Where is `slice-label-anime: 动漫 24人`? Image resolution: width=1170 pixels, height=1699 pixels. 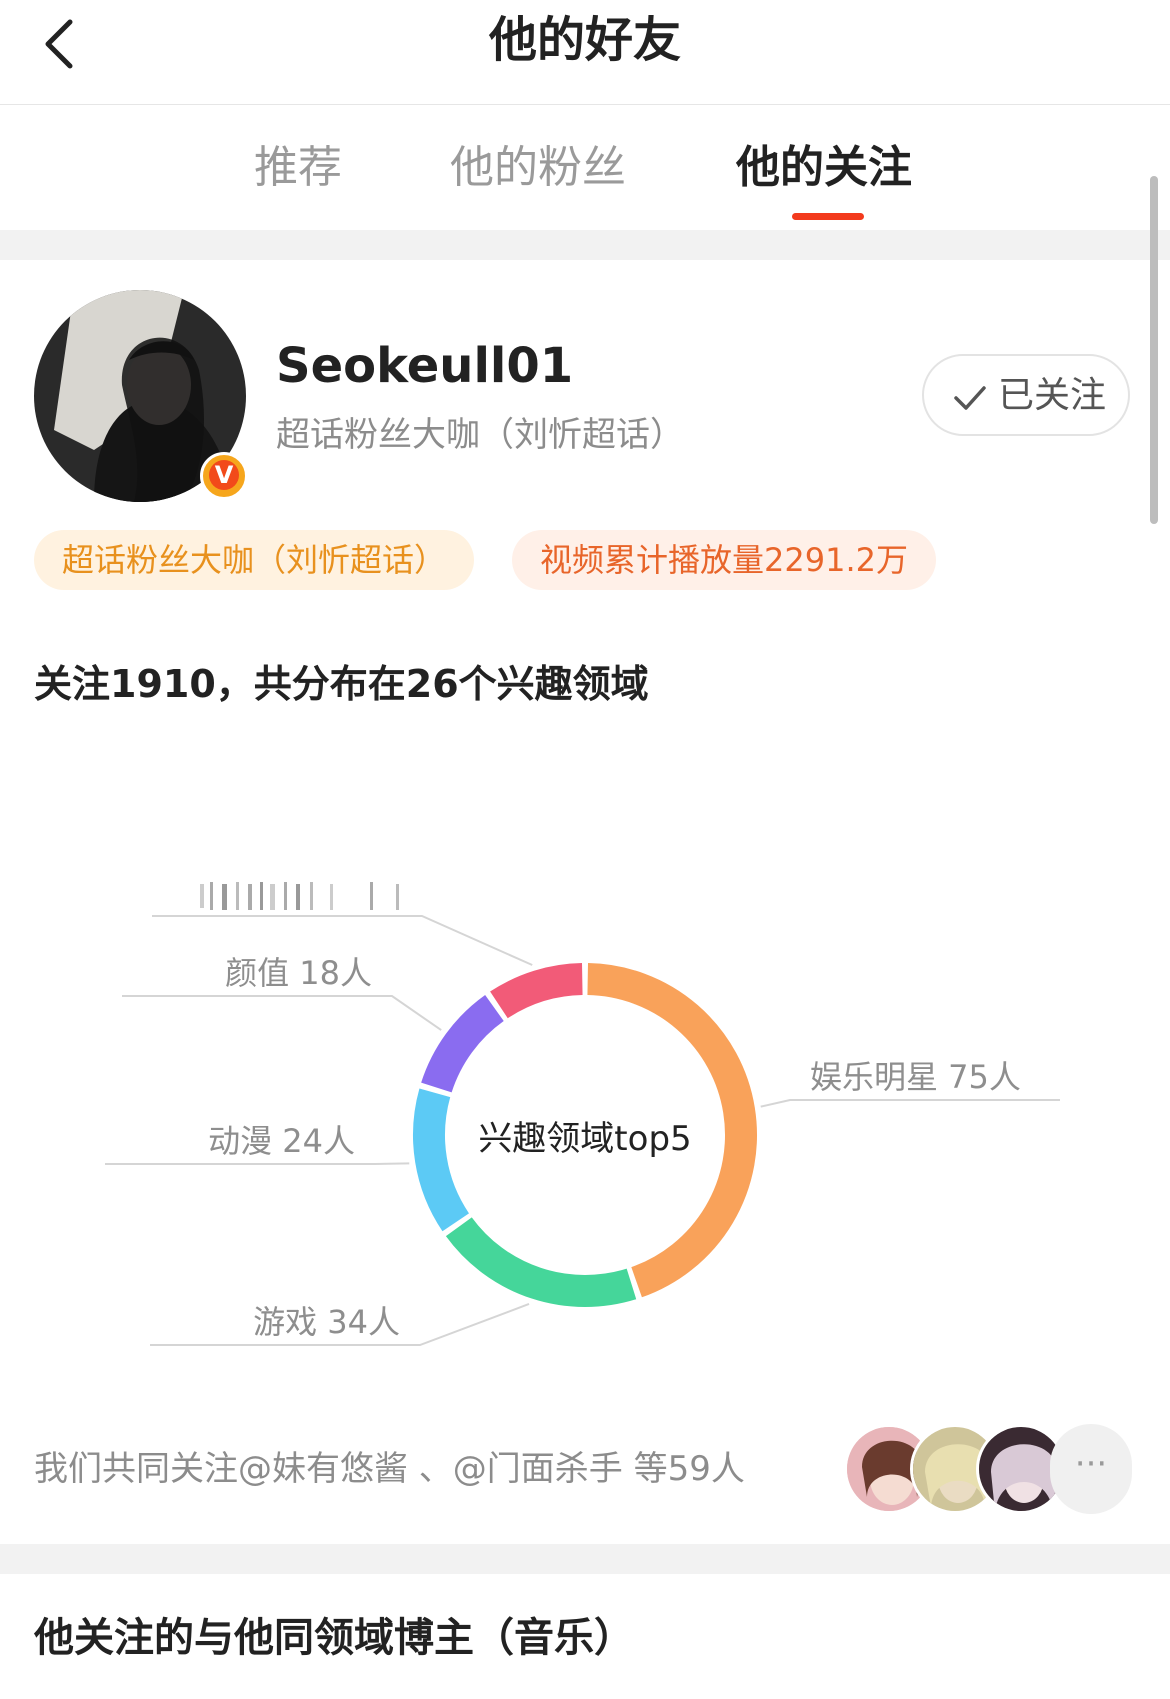 slice-label-anime: 动漫 24人 is located at coordinates (281, 1141).